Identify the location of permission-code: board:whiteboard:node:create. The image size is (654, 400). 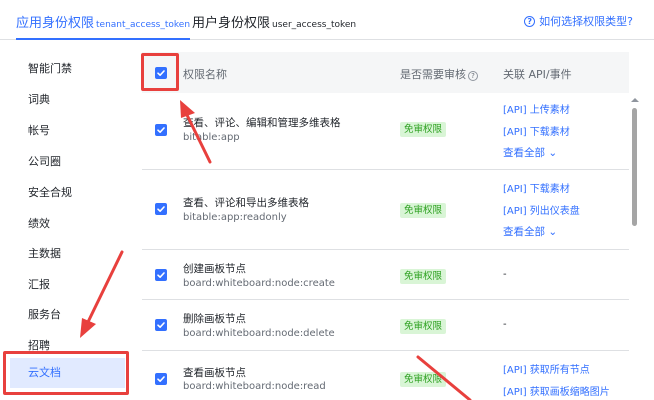
(259, 283).